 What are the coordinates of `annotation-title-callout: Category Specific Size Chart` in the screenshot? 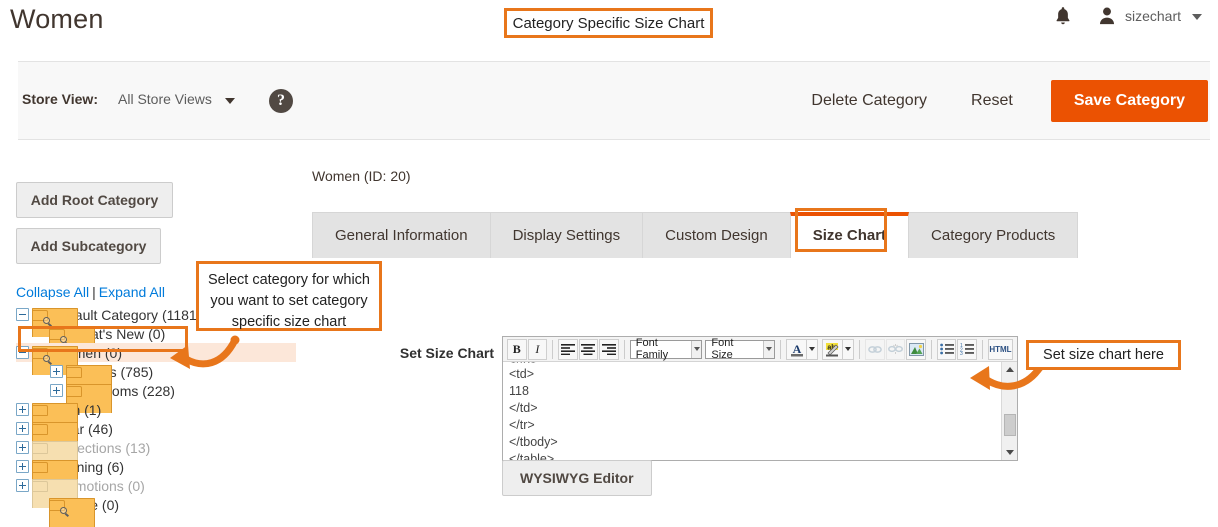 It's located at (608, 23).